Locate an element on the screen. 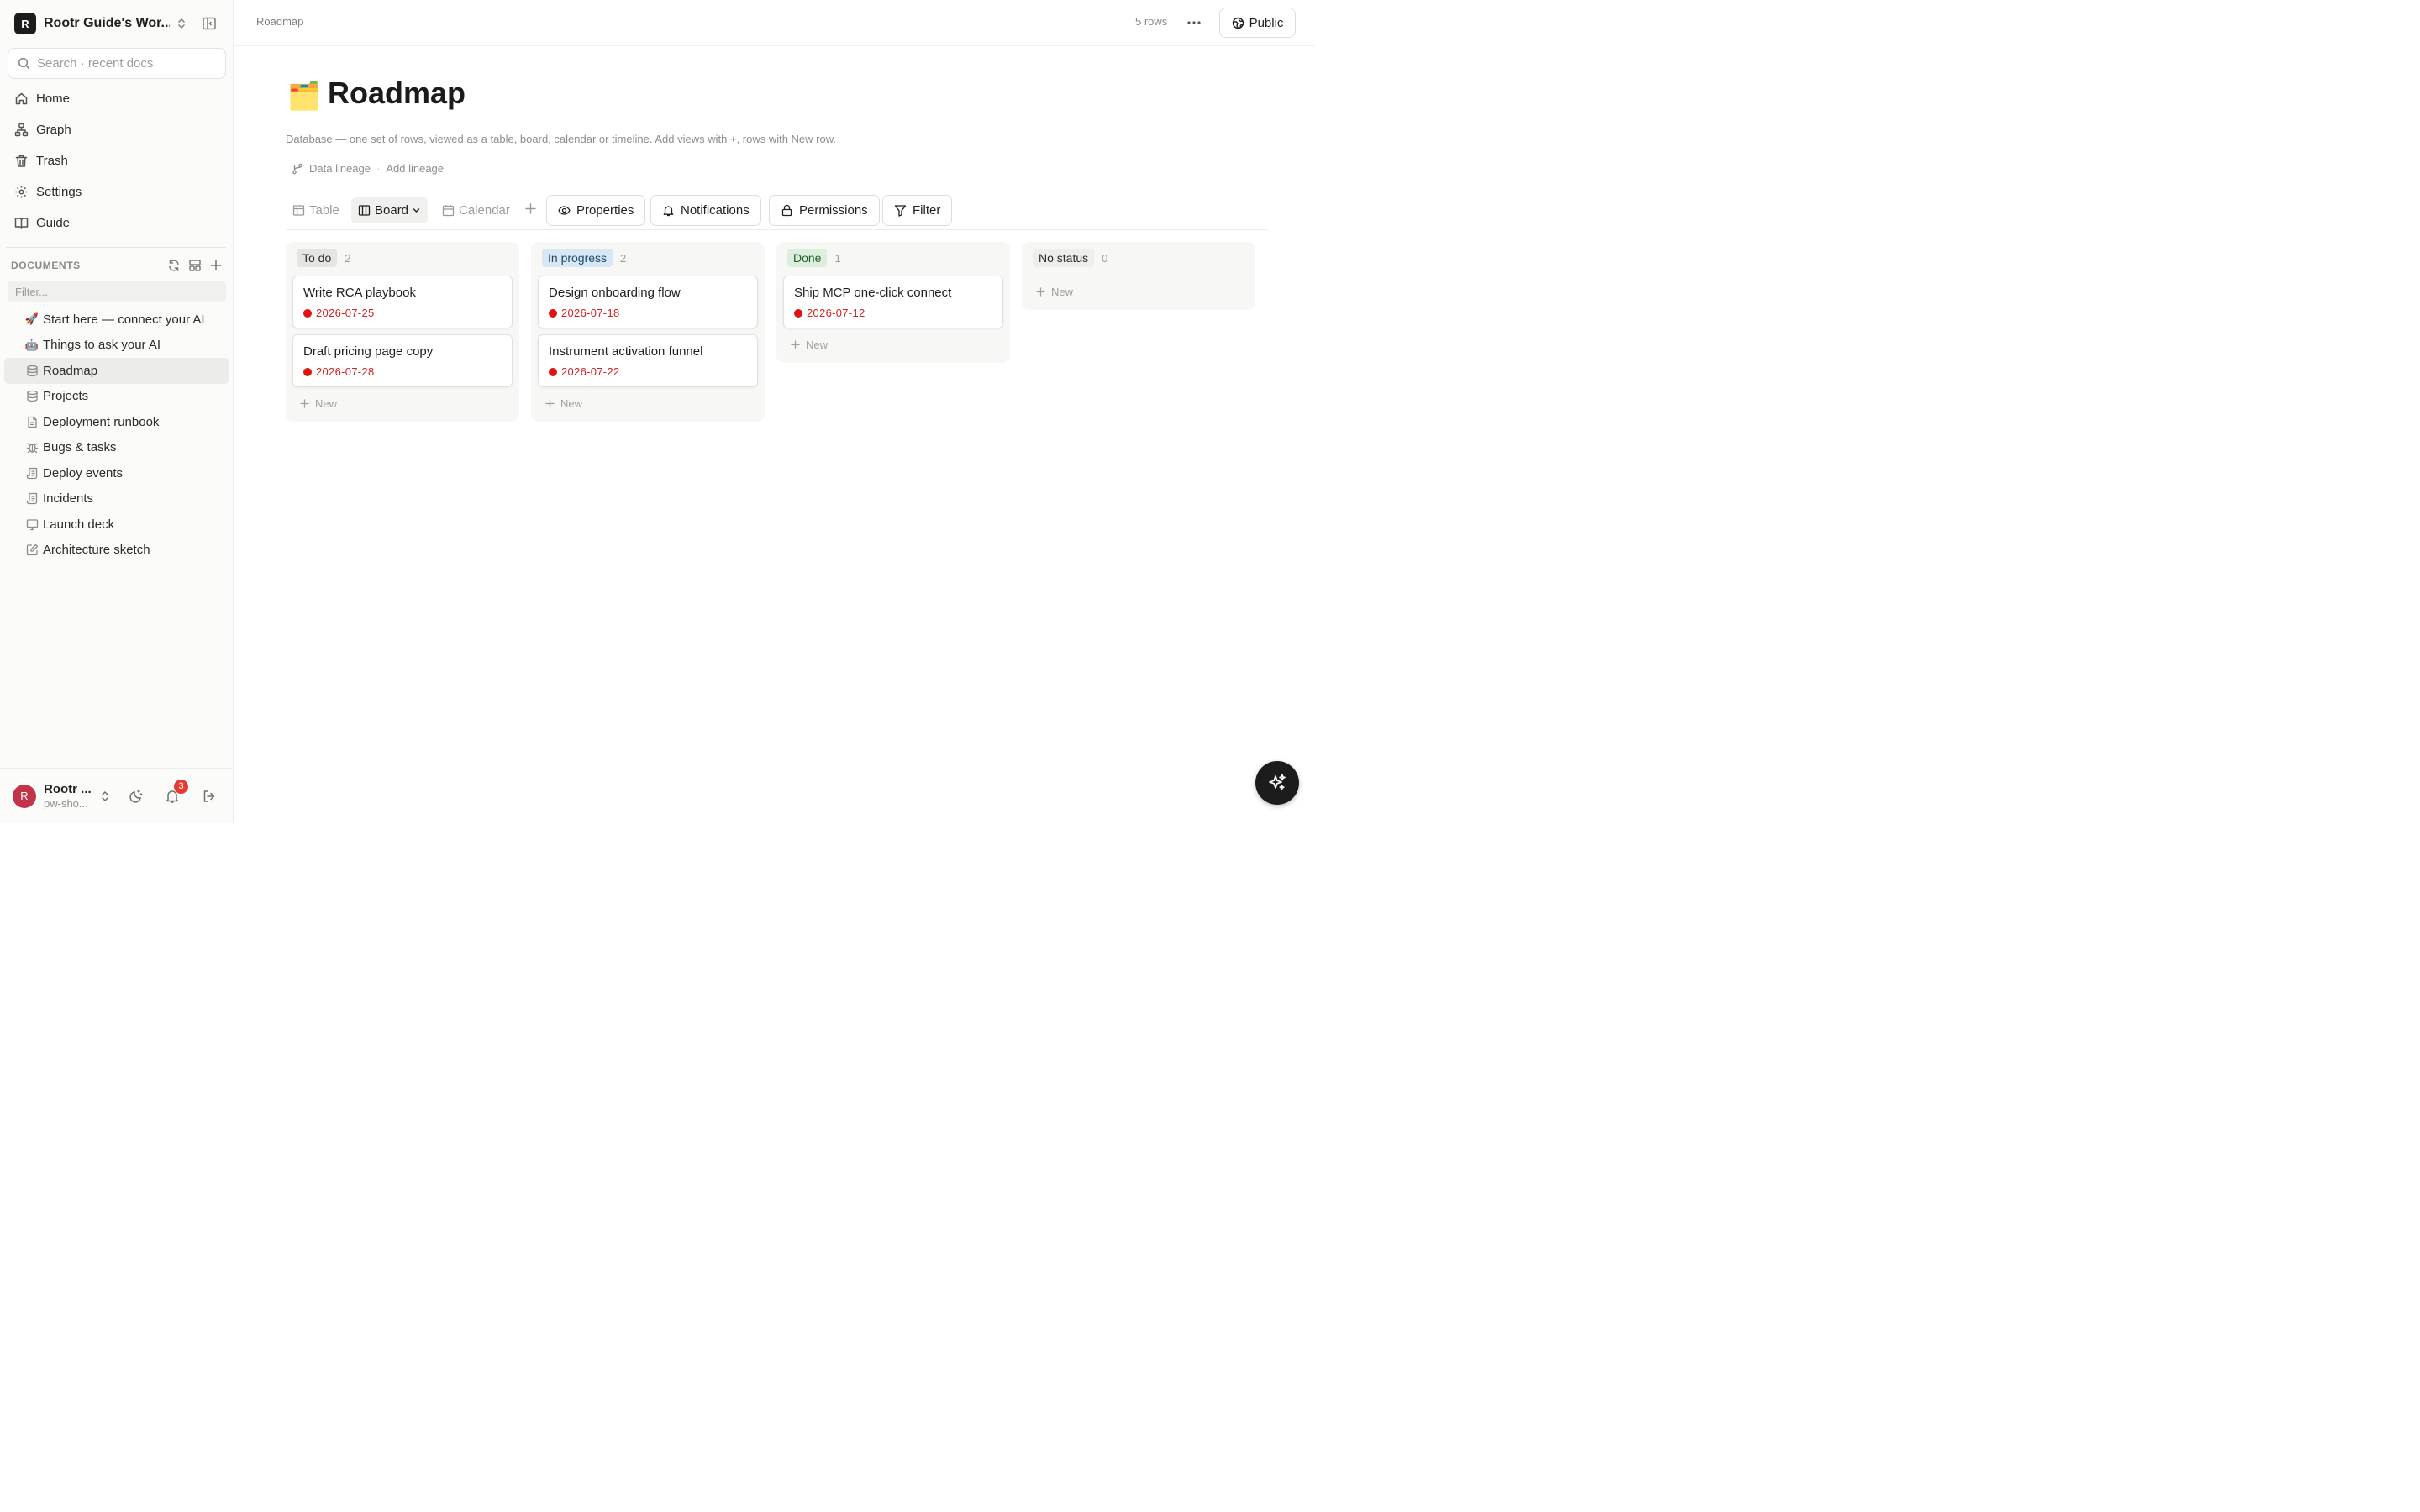  add-document-icon is located at coordinates (216, 265).